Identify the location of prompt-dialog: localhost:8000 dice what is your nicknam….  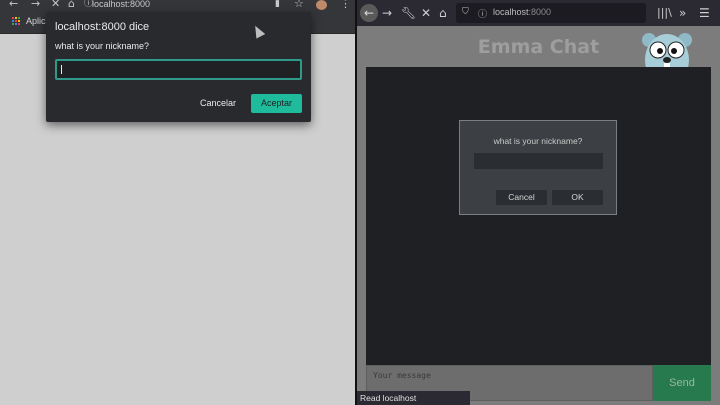
(178, 67).